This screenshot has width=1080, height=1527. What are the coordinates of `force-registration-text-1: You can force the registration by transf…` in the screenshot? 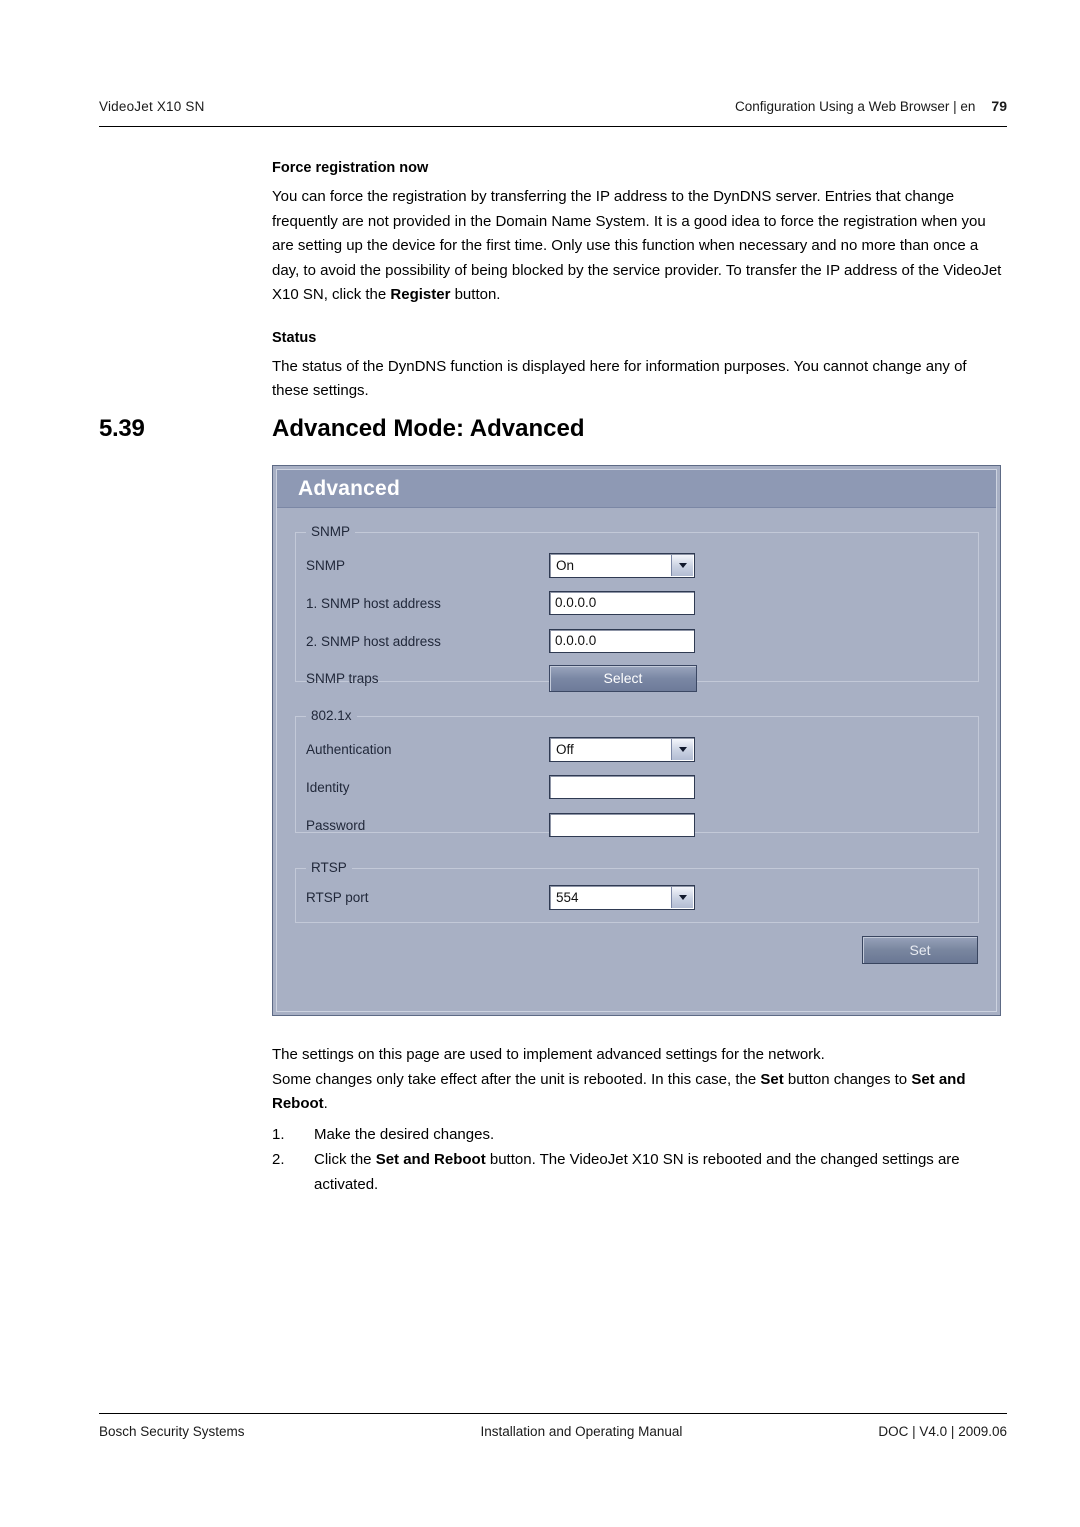 It's located at (637, 245).